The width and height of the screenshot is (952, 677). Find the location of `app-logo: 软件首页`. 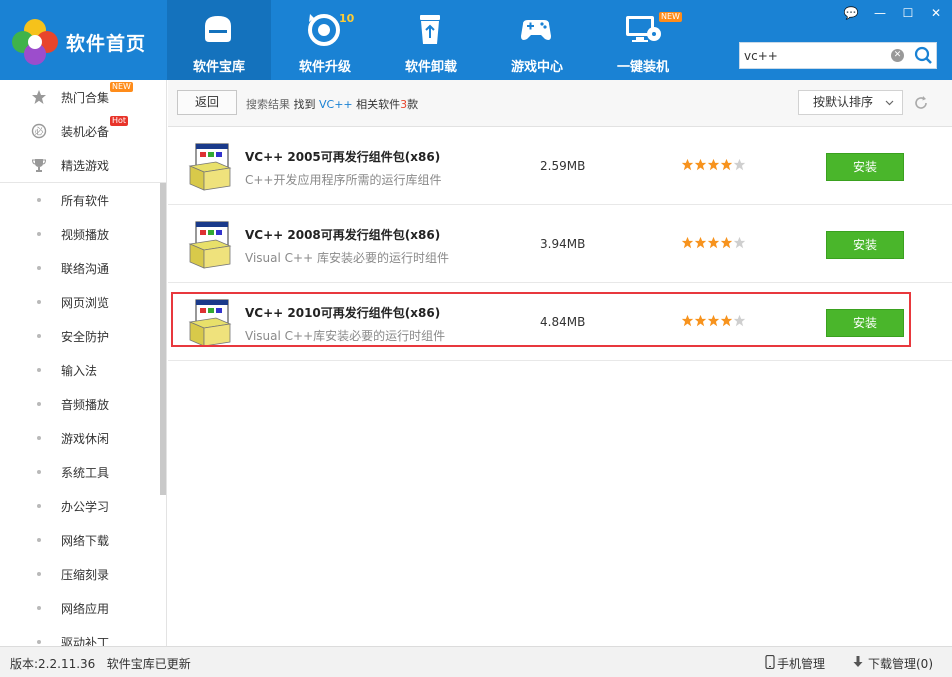

app-logo: 软件首页 is located at coordinates (87, 42).